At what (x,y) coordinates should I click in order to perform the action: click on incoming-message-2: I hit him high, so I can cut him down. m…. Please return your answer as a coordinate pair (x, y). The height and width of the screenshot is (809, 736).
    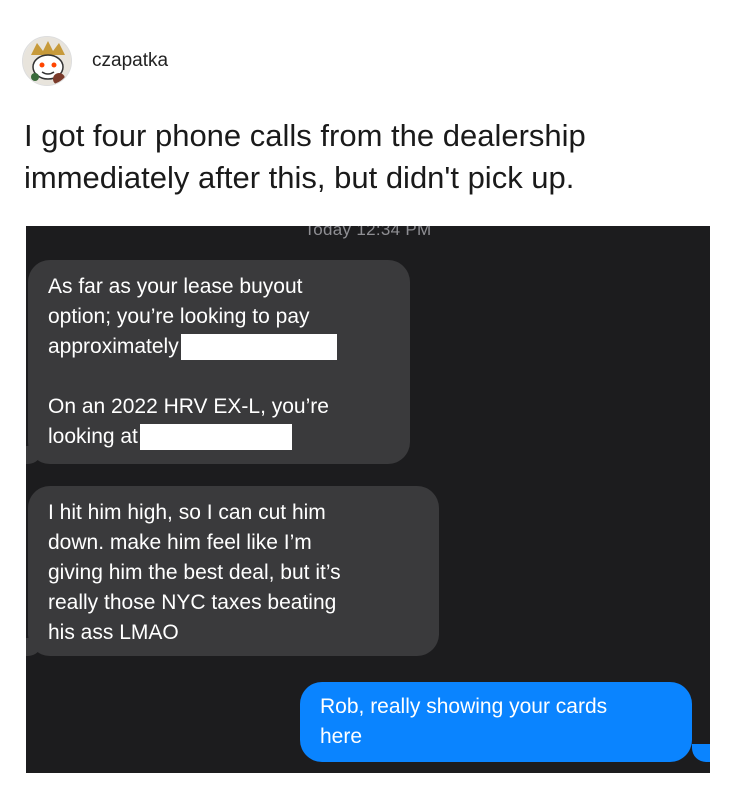
    Looking at the image, I should click on (233, 571).